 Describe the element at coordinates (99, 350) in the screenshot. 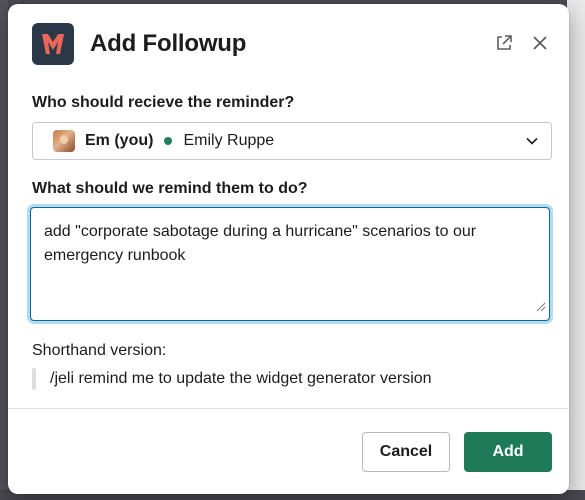

I see `shorthand-label: Shorthand version:` at that location.